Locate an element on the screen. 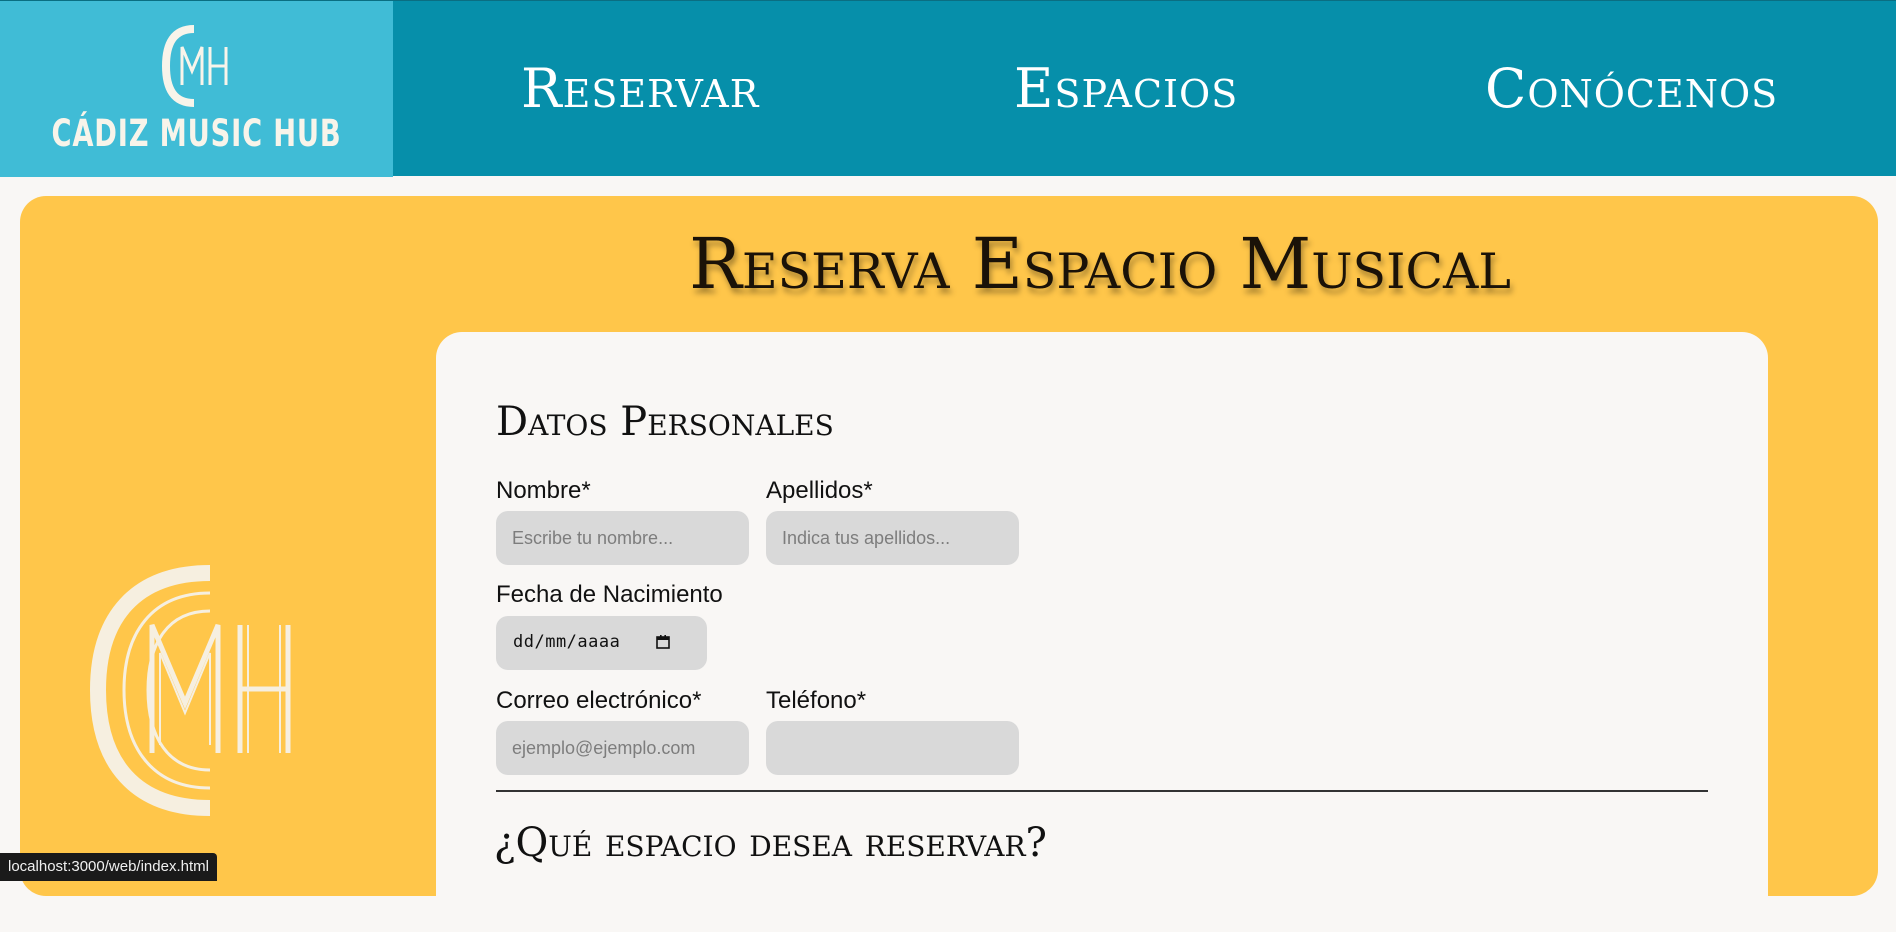 This screenshot has width=1896, height=932. fecha-input: dd/mm/aaaa is located at coordinates (601, 643).